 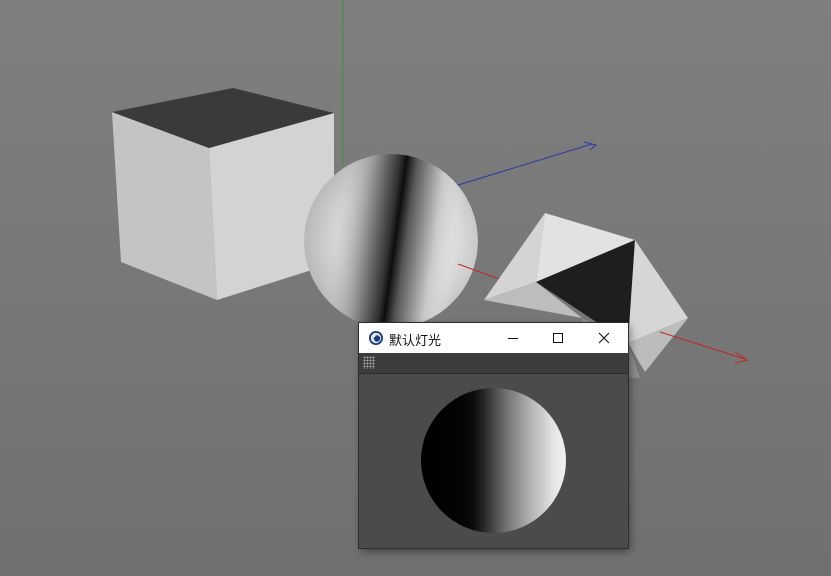 I want to click on cube-object, so click(x=223, y=194).